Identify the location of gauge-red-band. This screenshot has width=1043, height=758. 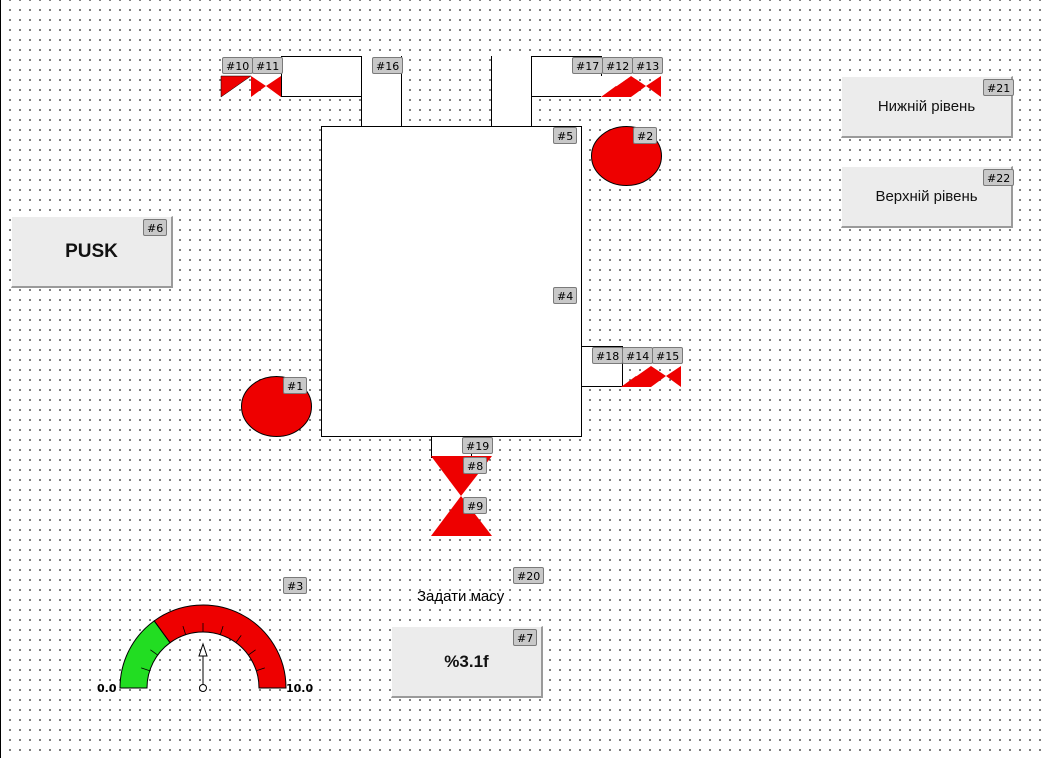
(220, 646).